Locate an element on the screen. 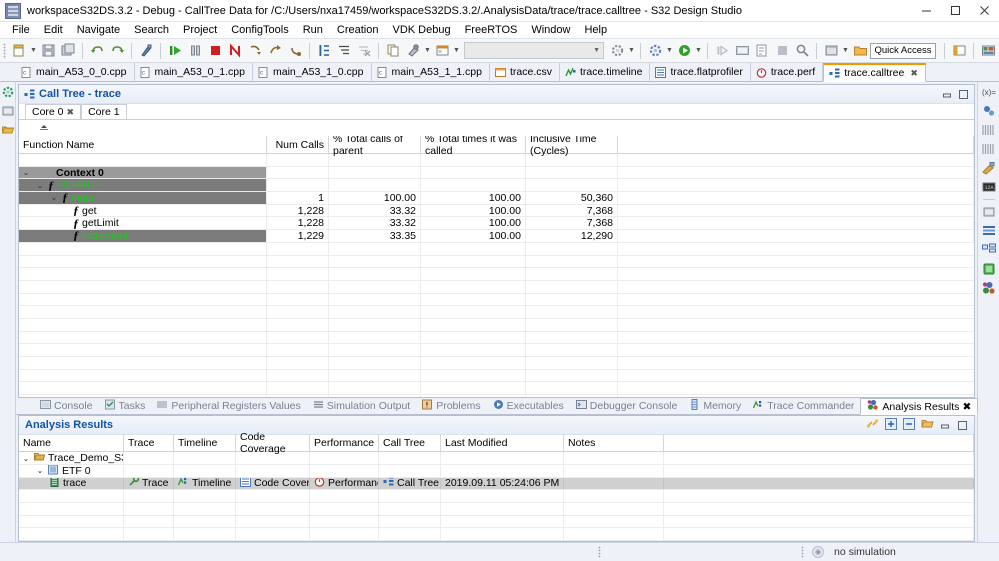  undo-icon is located at coordinates (97, 51).